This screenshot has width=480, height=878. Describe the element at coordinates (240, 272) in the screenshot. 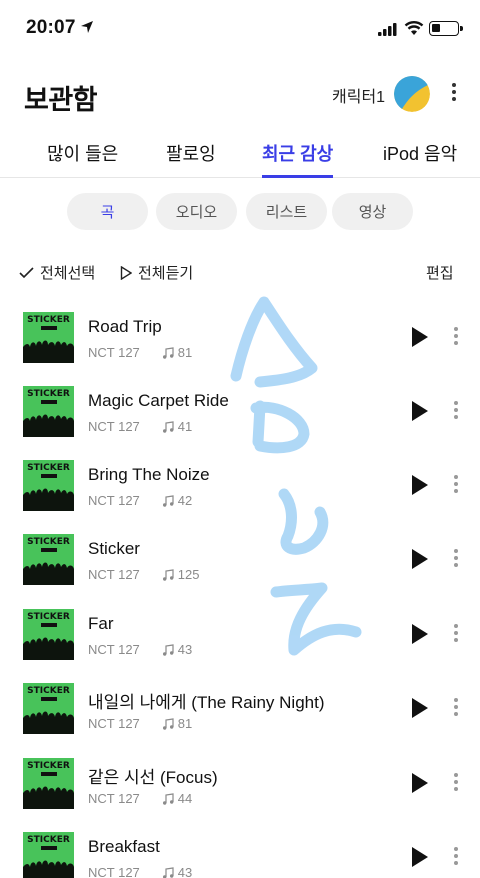

I see `action-row: 전체선택 전체듣기 편집` at that location.